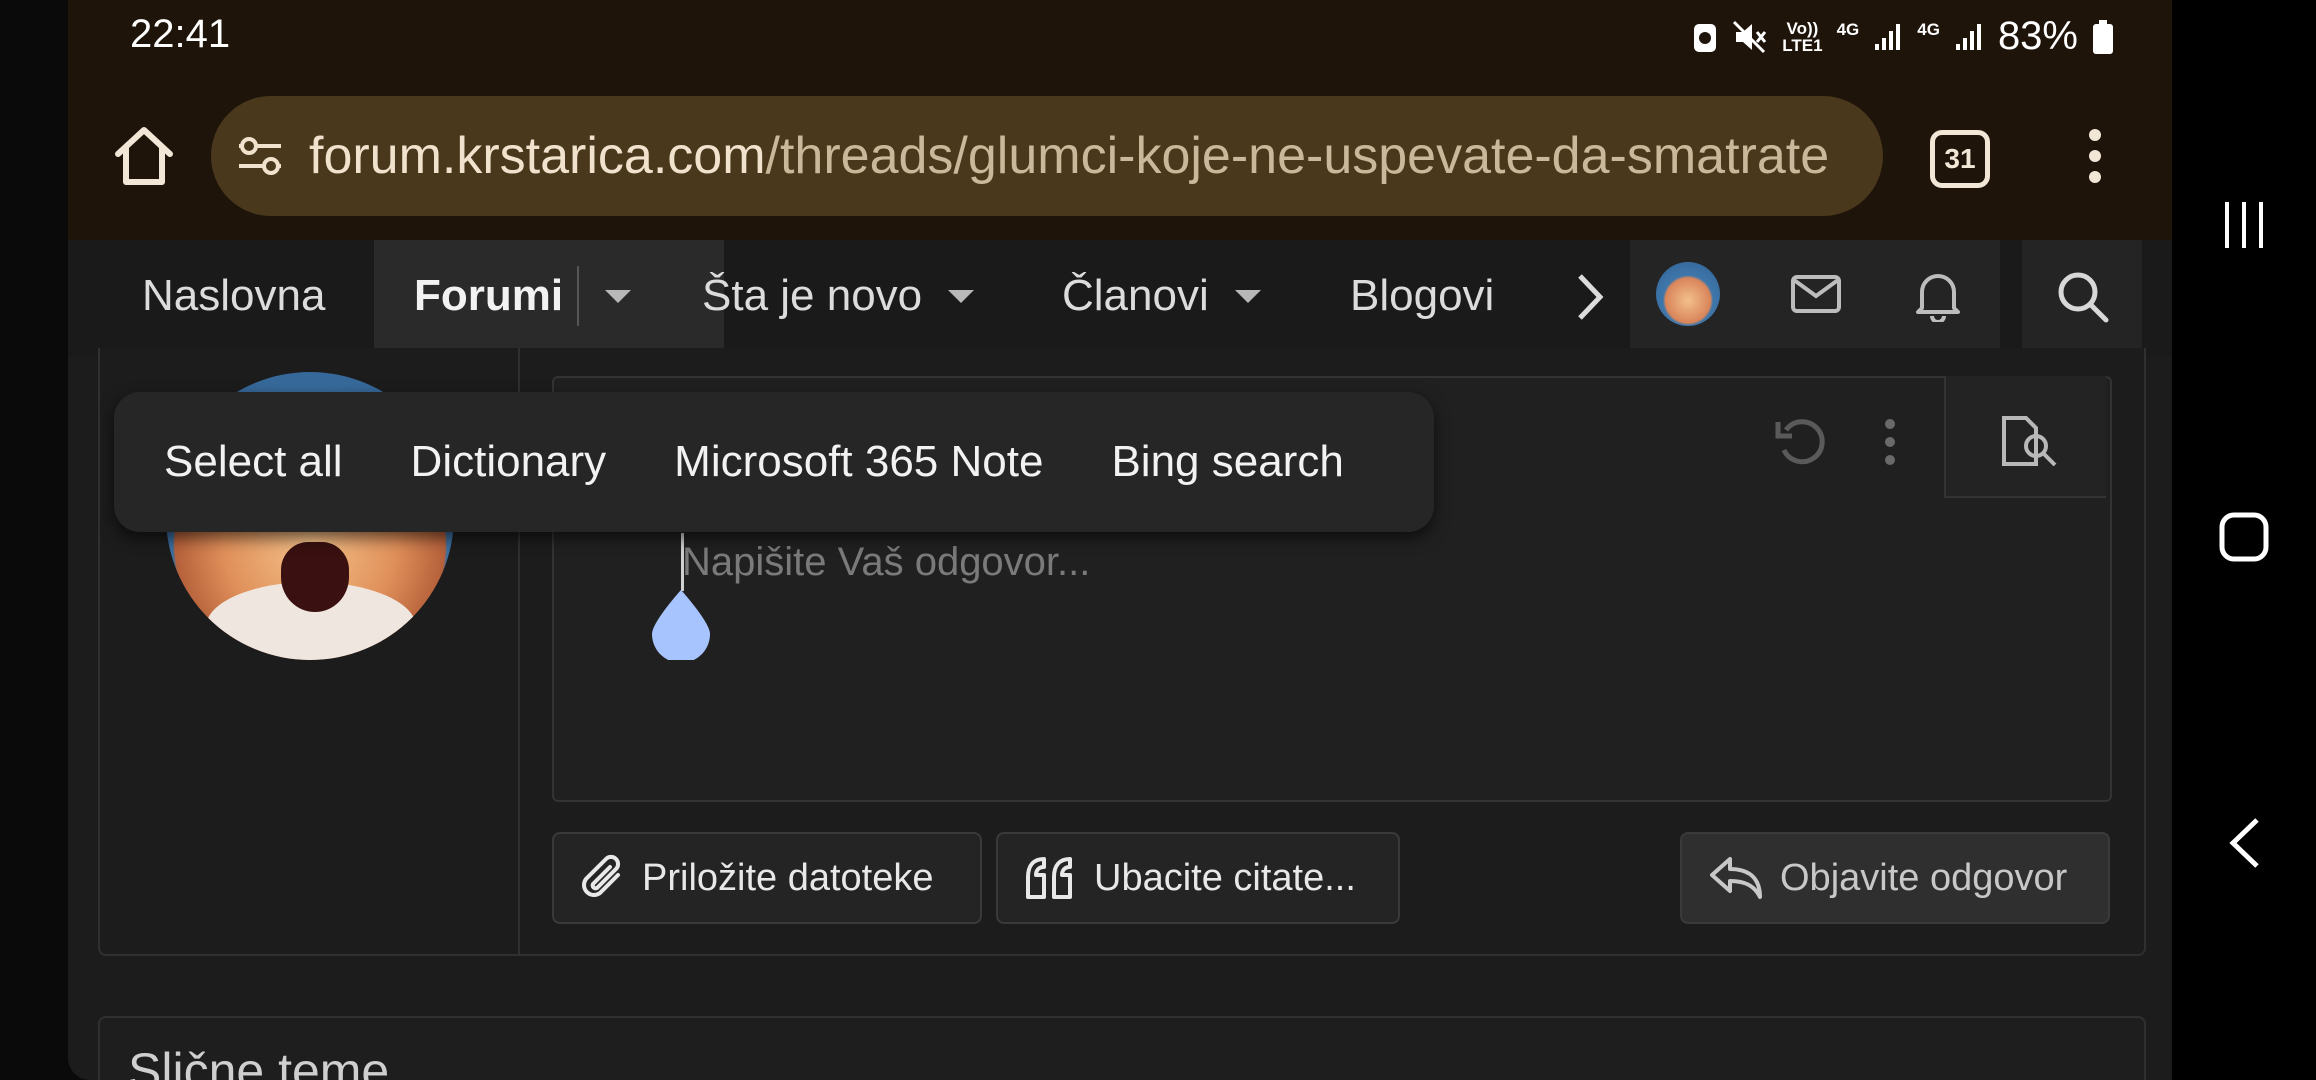 This screenshot has height=1080, width=2316. I want to click on nav-naslovna: Naslovna, so click(233, 296).